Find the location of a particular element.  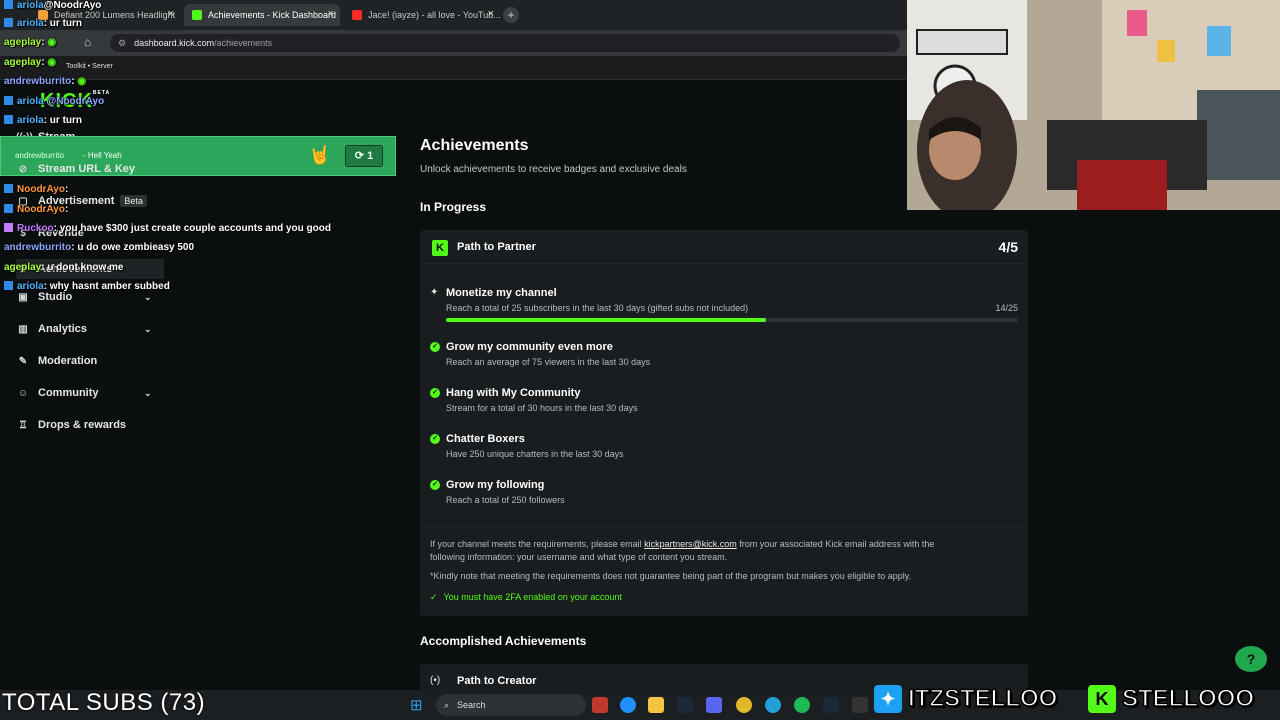

taskbar-app-icon is located at coordinates (600, 705).